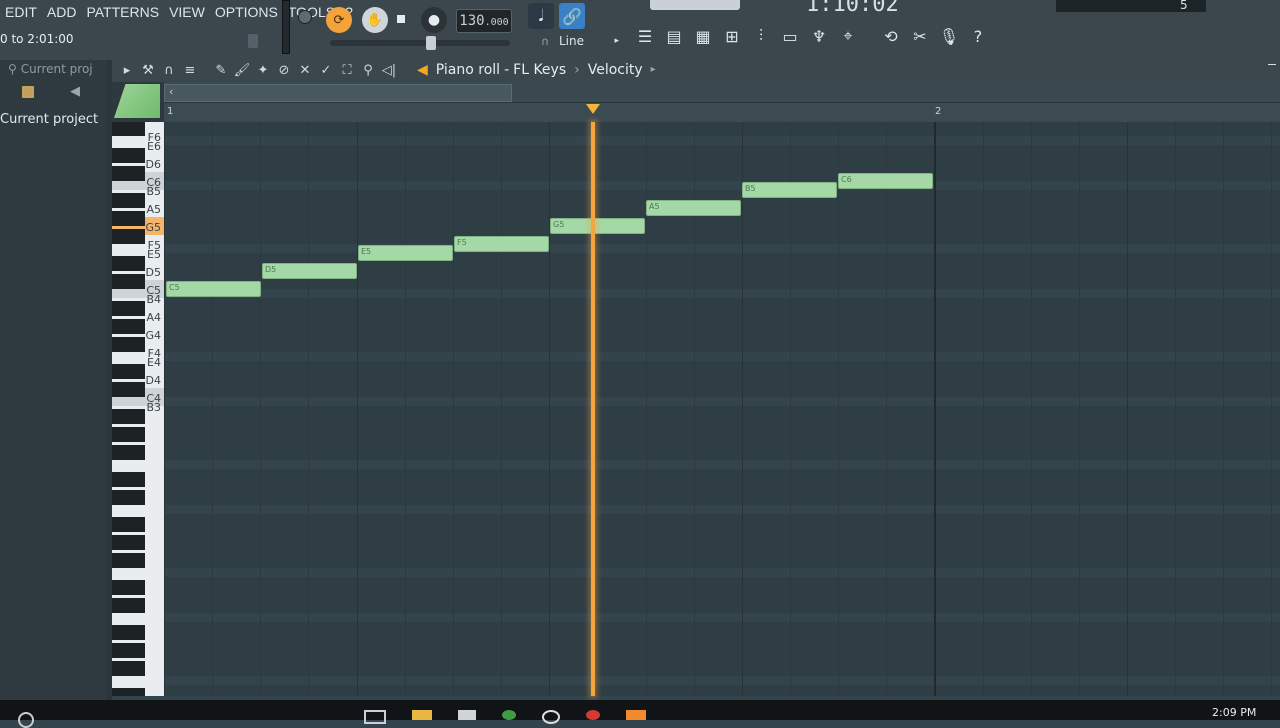  Describe the element at coordinates (636, 715) in the screenshot. I see `fl-studio-icon` at that location.